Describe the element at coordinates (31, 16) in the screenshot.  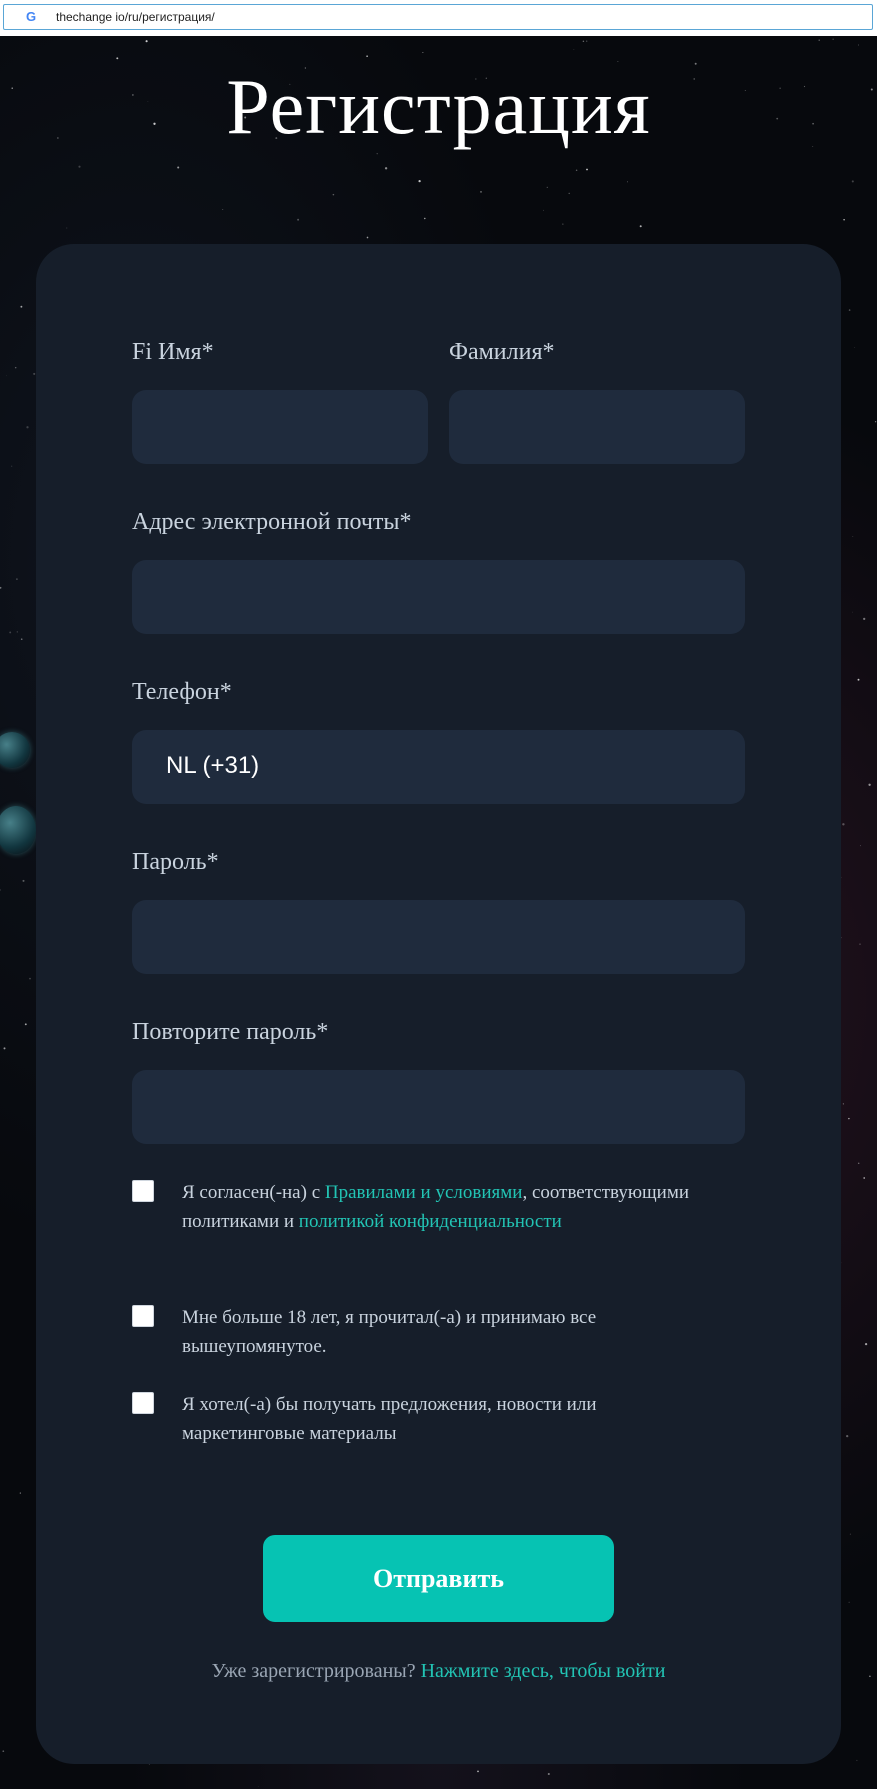
I see `google-icon: G` at that location.